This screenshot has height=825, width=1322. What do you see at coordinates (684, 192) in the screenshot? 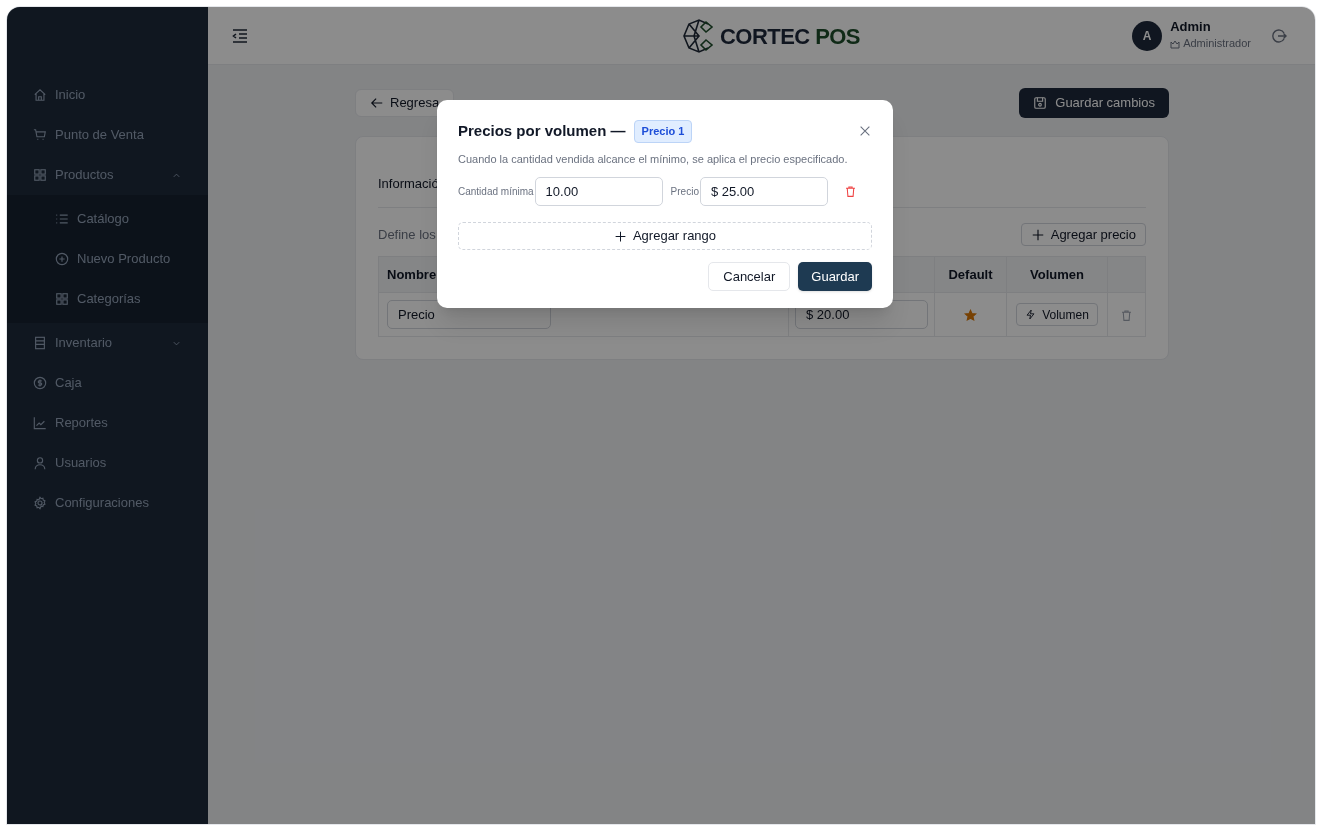
I see `field-label: Precio` at bounding box center [684, 192].